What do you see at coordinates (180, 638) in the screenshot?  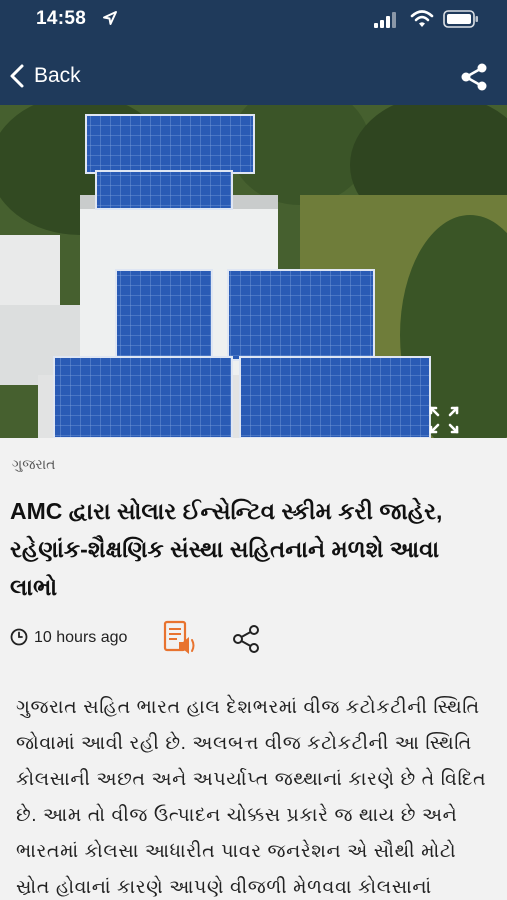 I see `audio-article-icon` at bounding box center [180, 638].